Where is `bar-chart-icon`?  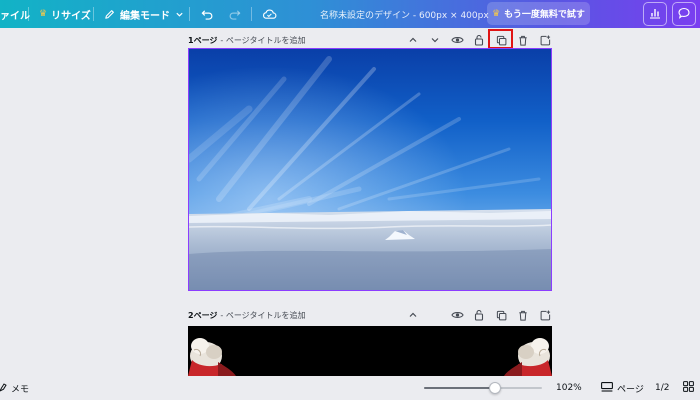
bar-chart-icon is located at coordinates (655, 14).